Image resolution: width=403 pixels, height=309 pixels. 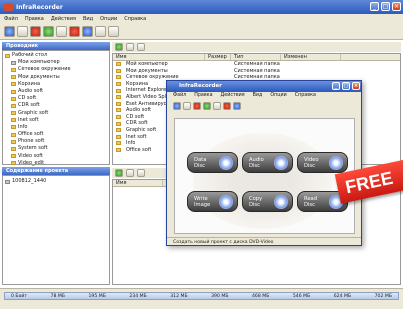 What do you see at coordinates (218, 57) in the screenshot?
I see `col-size: Размер` at bounding box center [218, 57].